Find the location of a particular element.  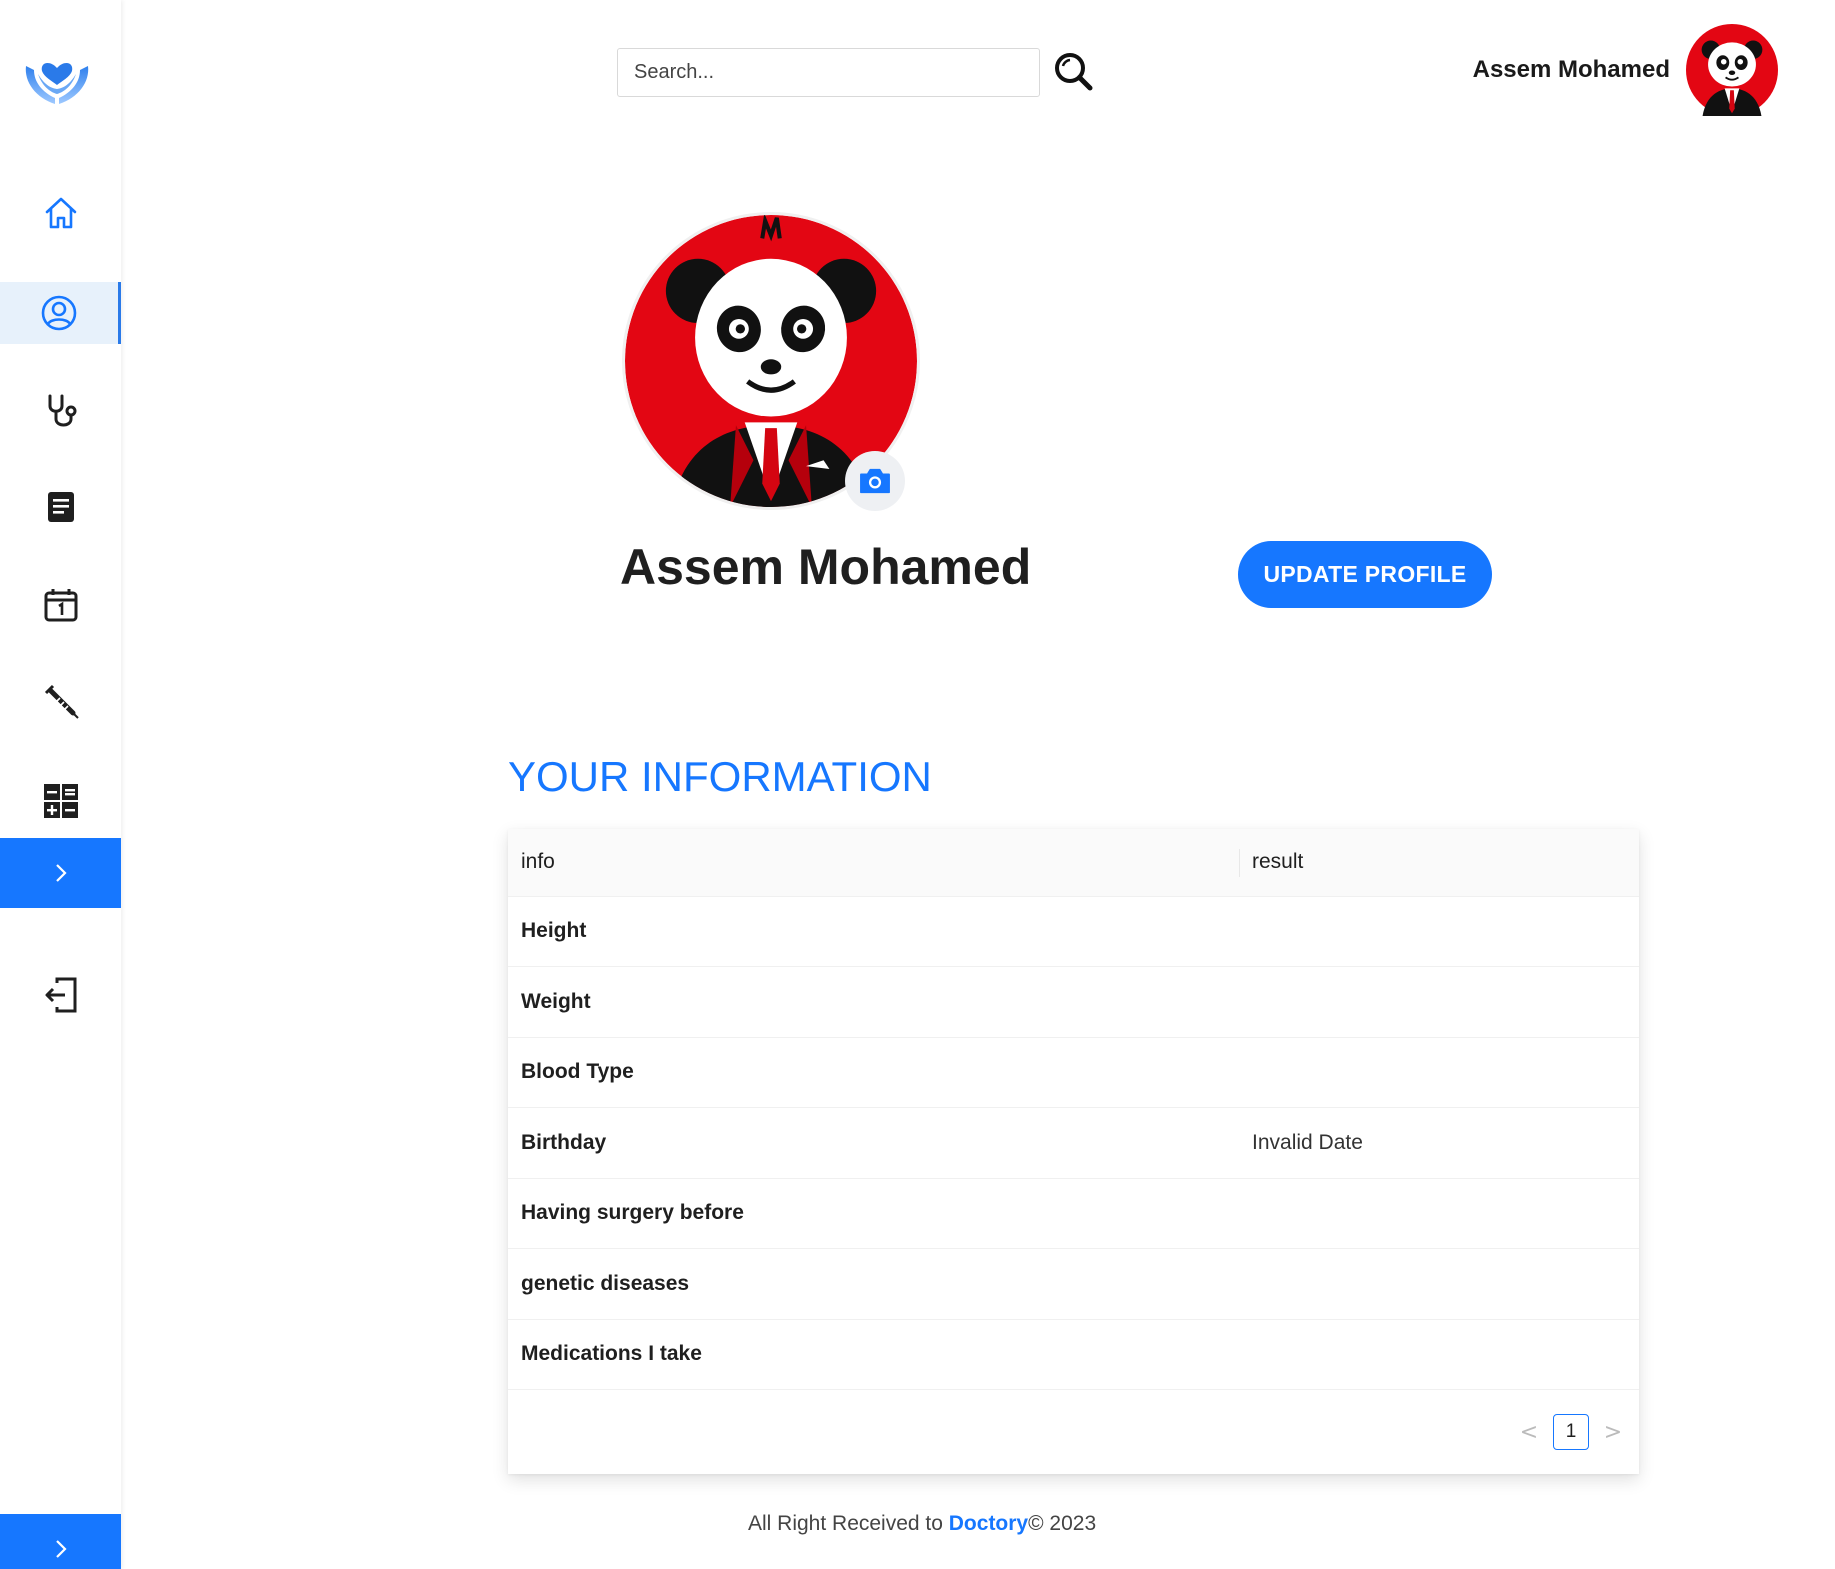

document-icon is located at coordinates (60, 507).